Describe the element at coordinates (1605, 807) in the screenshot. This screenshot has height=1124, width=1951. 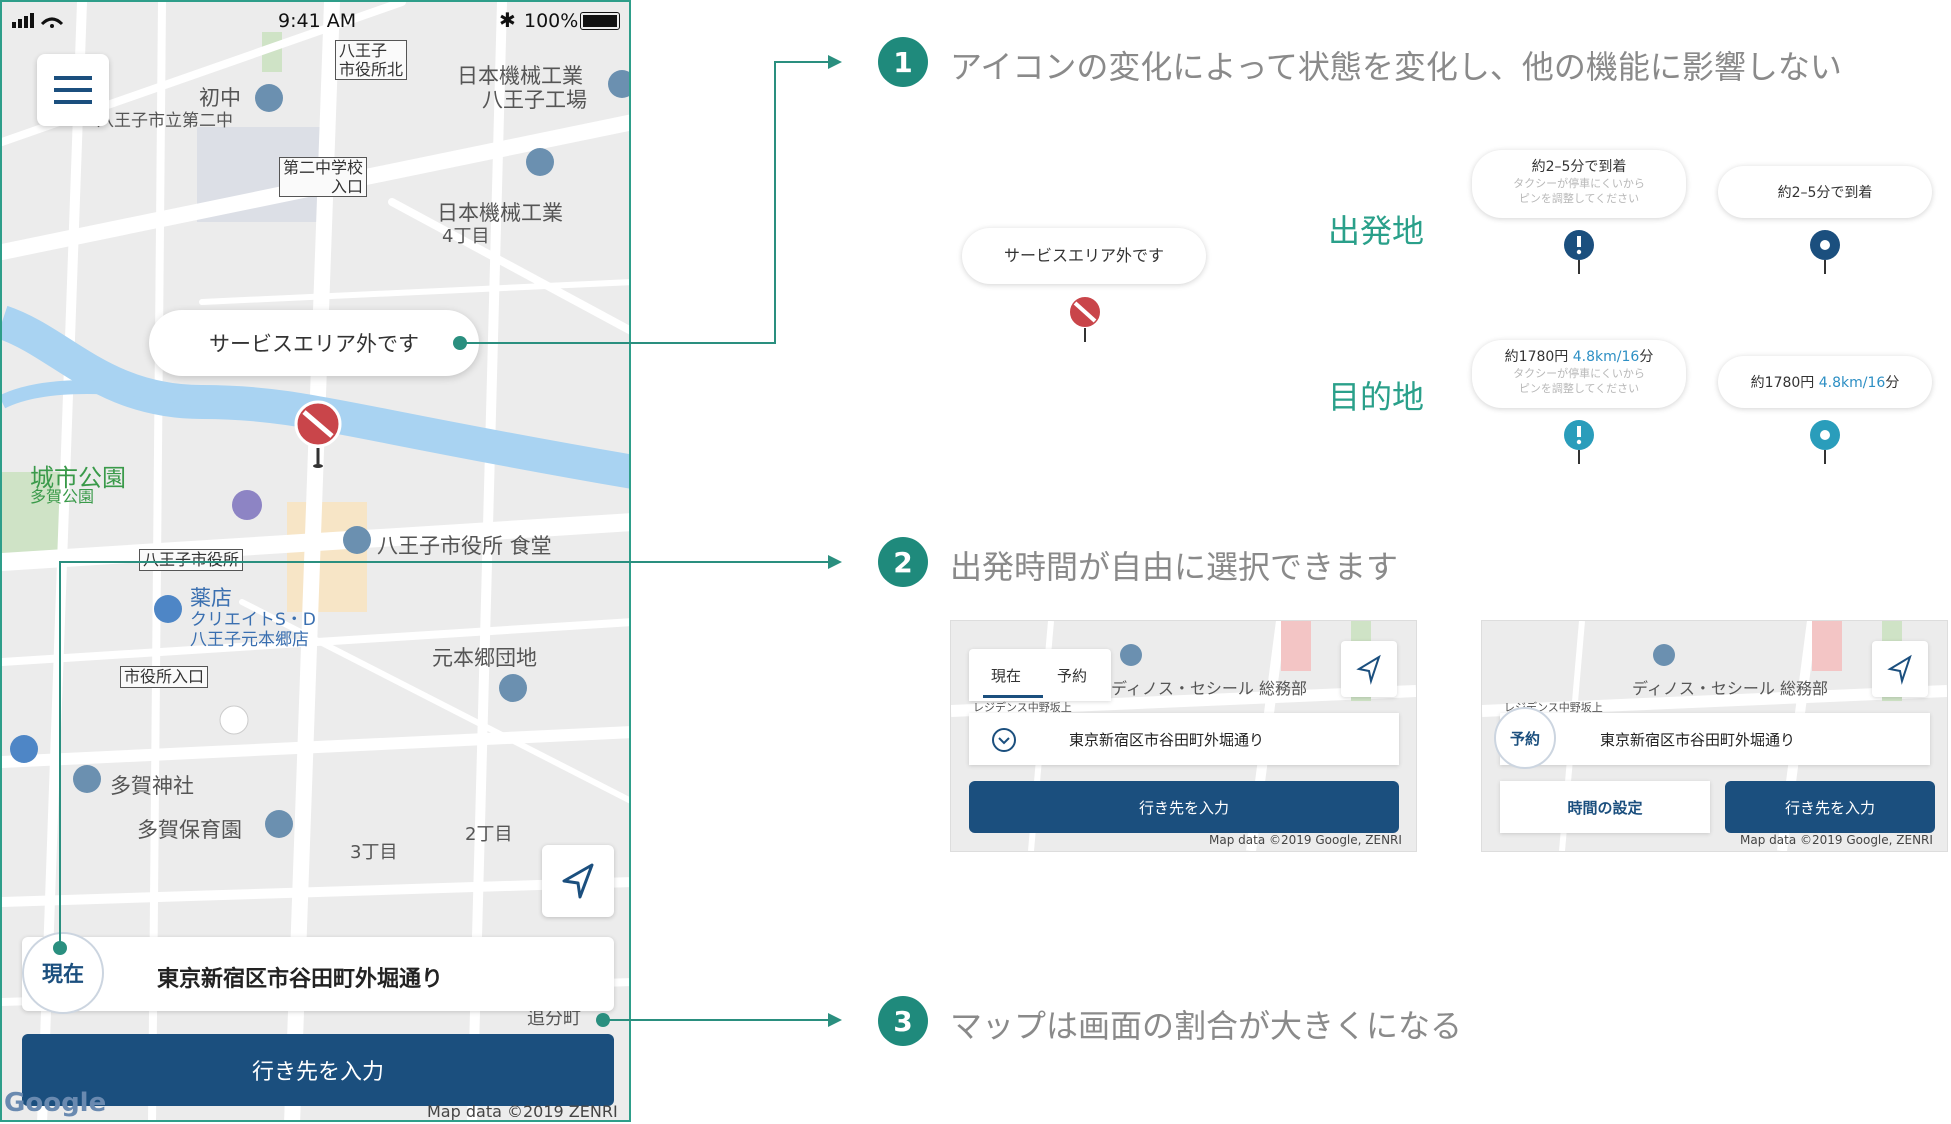
I see `time-setting-button: 時間の設定` at that location.